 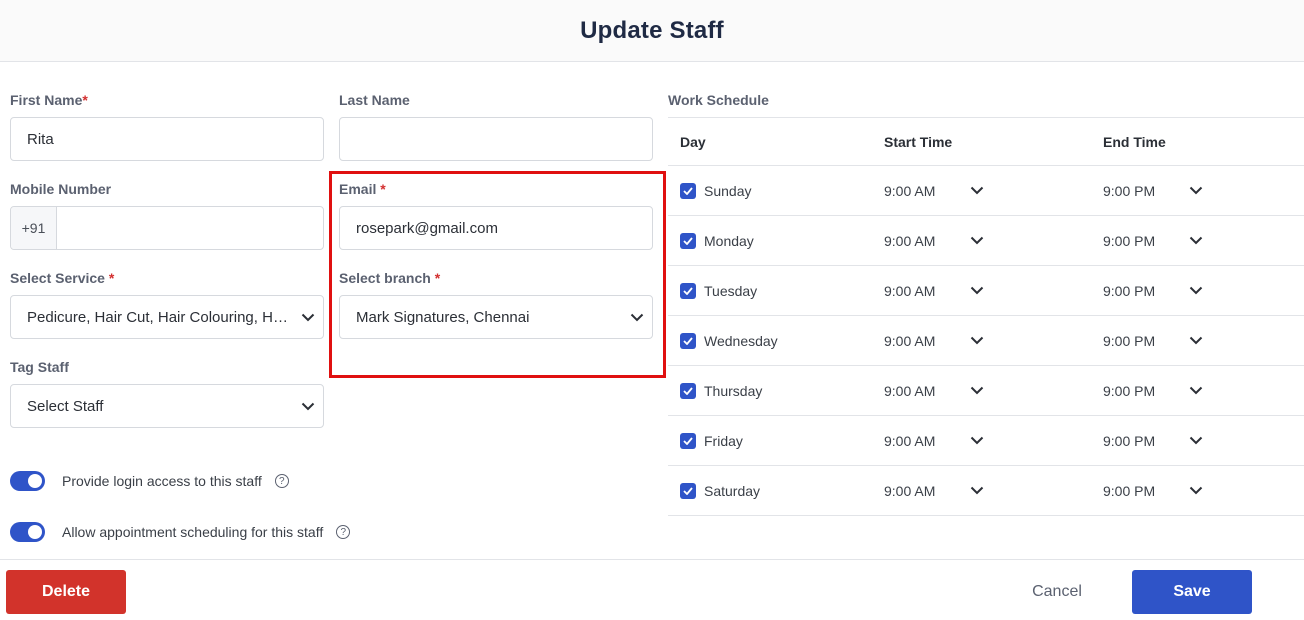 What do you see at coordinates (167, 139) in the screenshot?
I see `first-name-field: Rita` at bounding box center [167, 139].